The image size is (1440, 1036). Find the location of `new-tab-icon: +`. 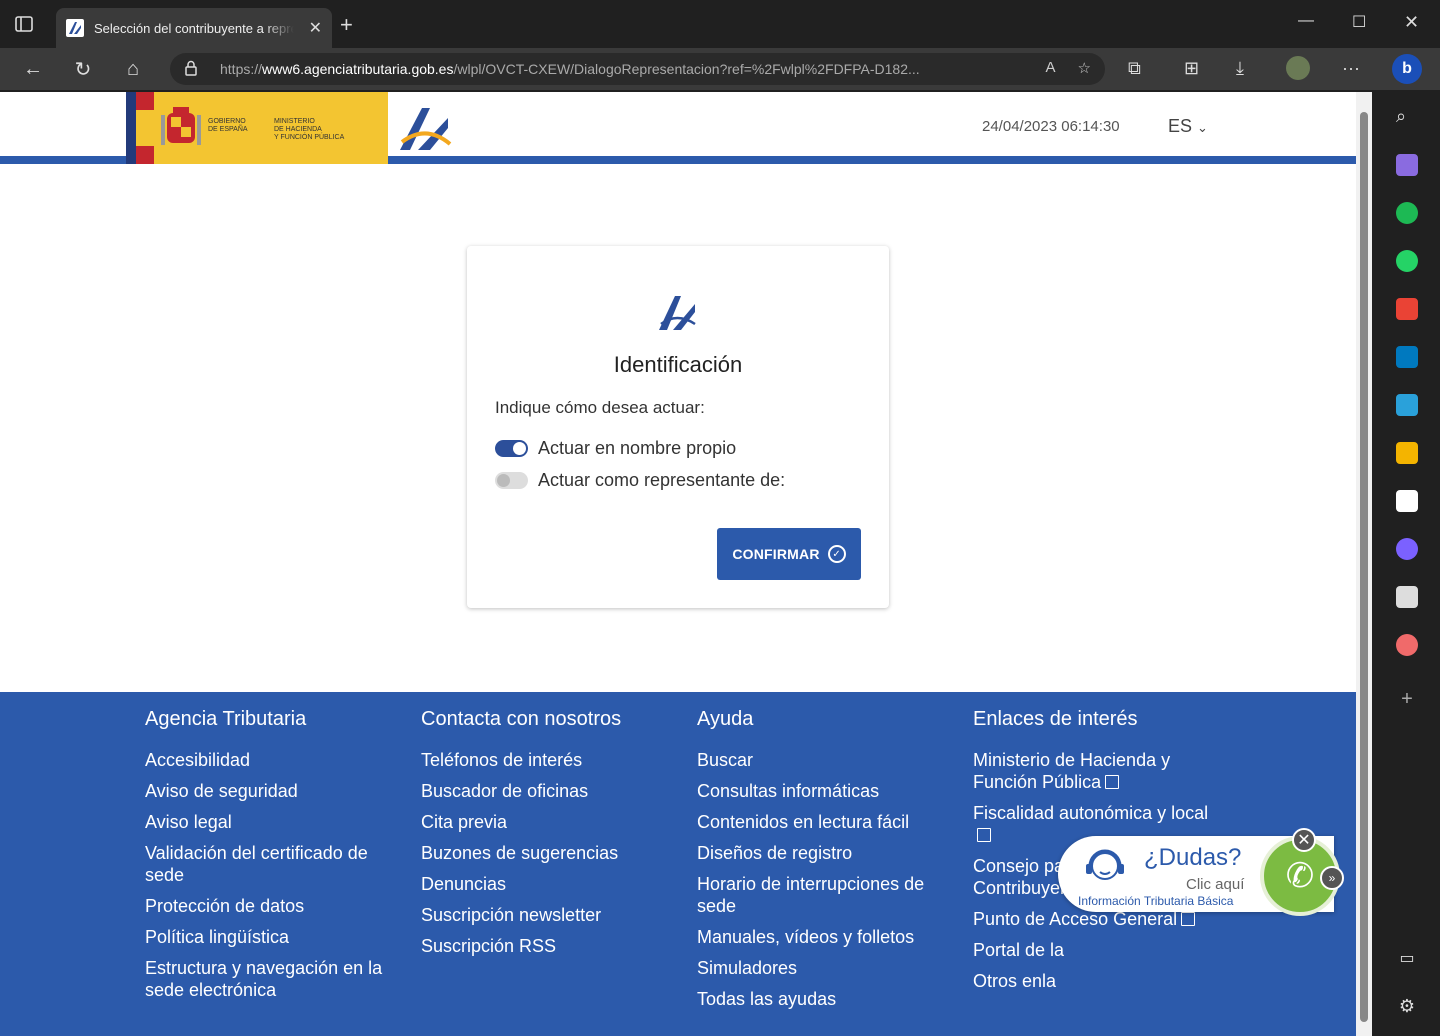

new-tab-icon: + is located at coordinates (346, 25).